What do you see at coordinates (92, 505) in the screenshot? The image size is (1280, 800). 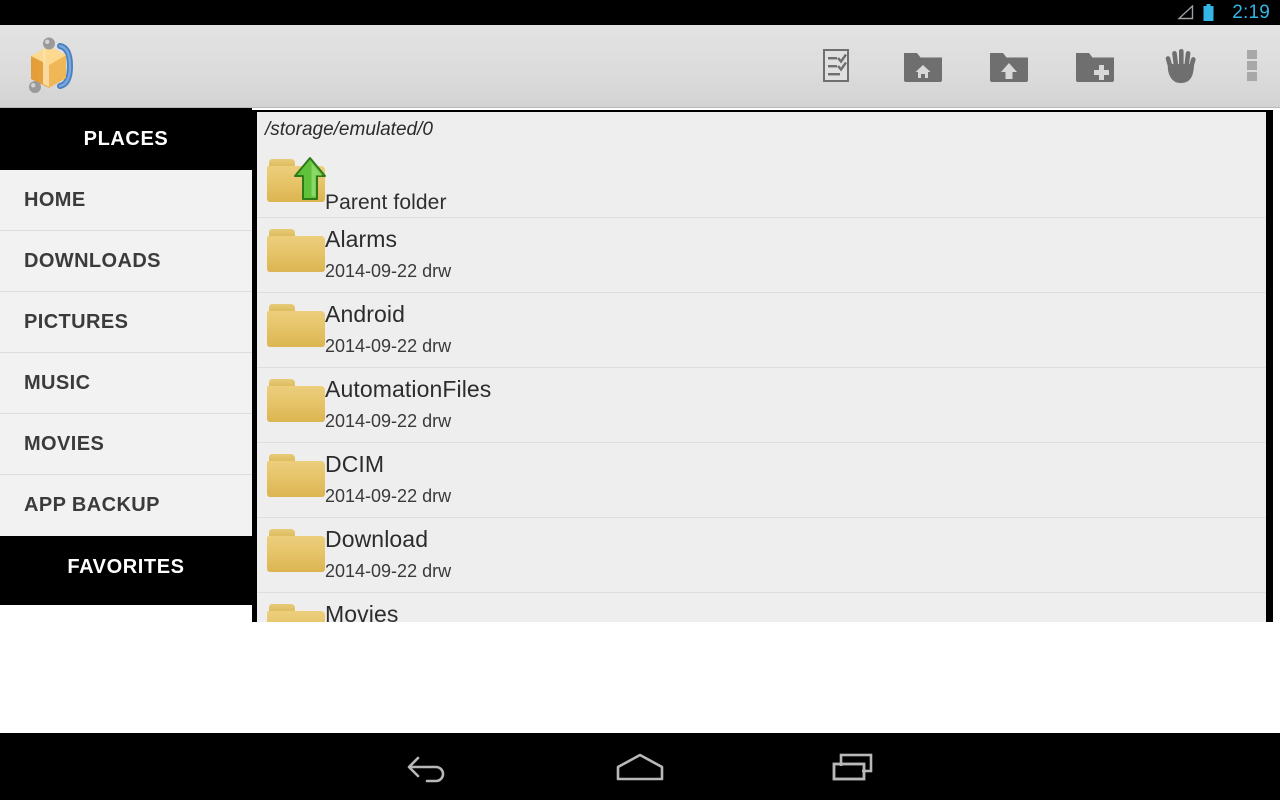 I see `sidebar-item-label: APP BACKUP` at bounding box center [92, 505].